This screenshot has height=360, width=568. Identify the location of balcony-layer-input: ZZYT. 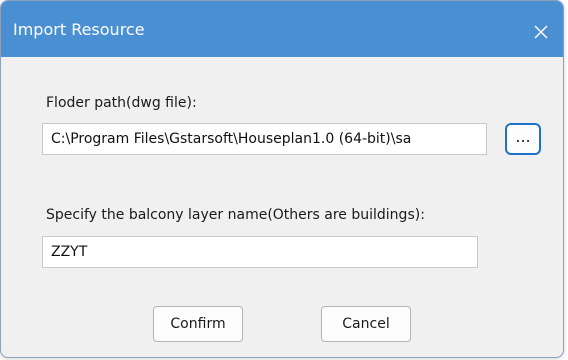
(260, 252).